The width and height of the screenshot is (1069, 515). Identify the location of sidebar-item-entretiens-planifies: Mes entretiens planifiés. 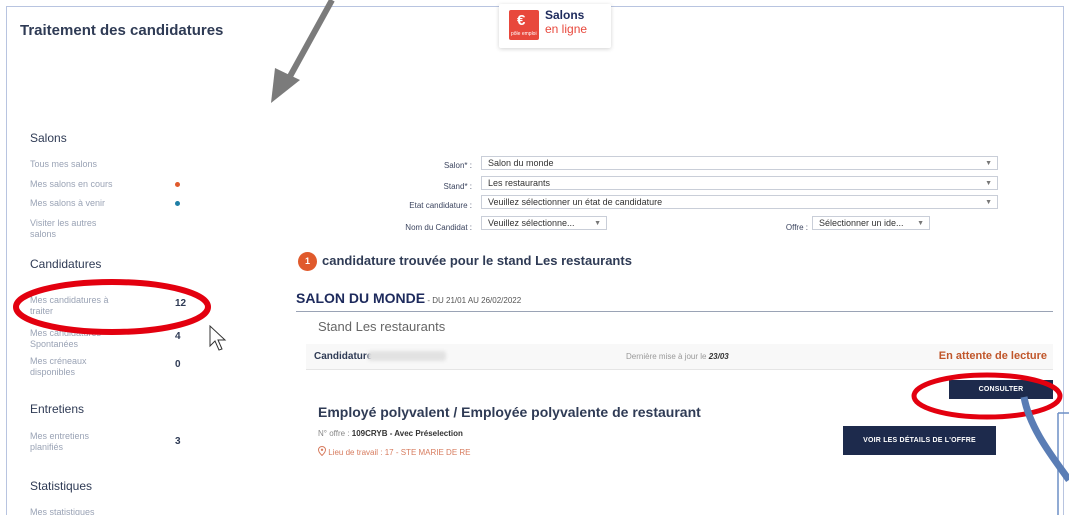
(70, 442).